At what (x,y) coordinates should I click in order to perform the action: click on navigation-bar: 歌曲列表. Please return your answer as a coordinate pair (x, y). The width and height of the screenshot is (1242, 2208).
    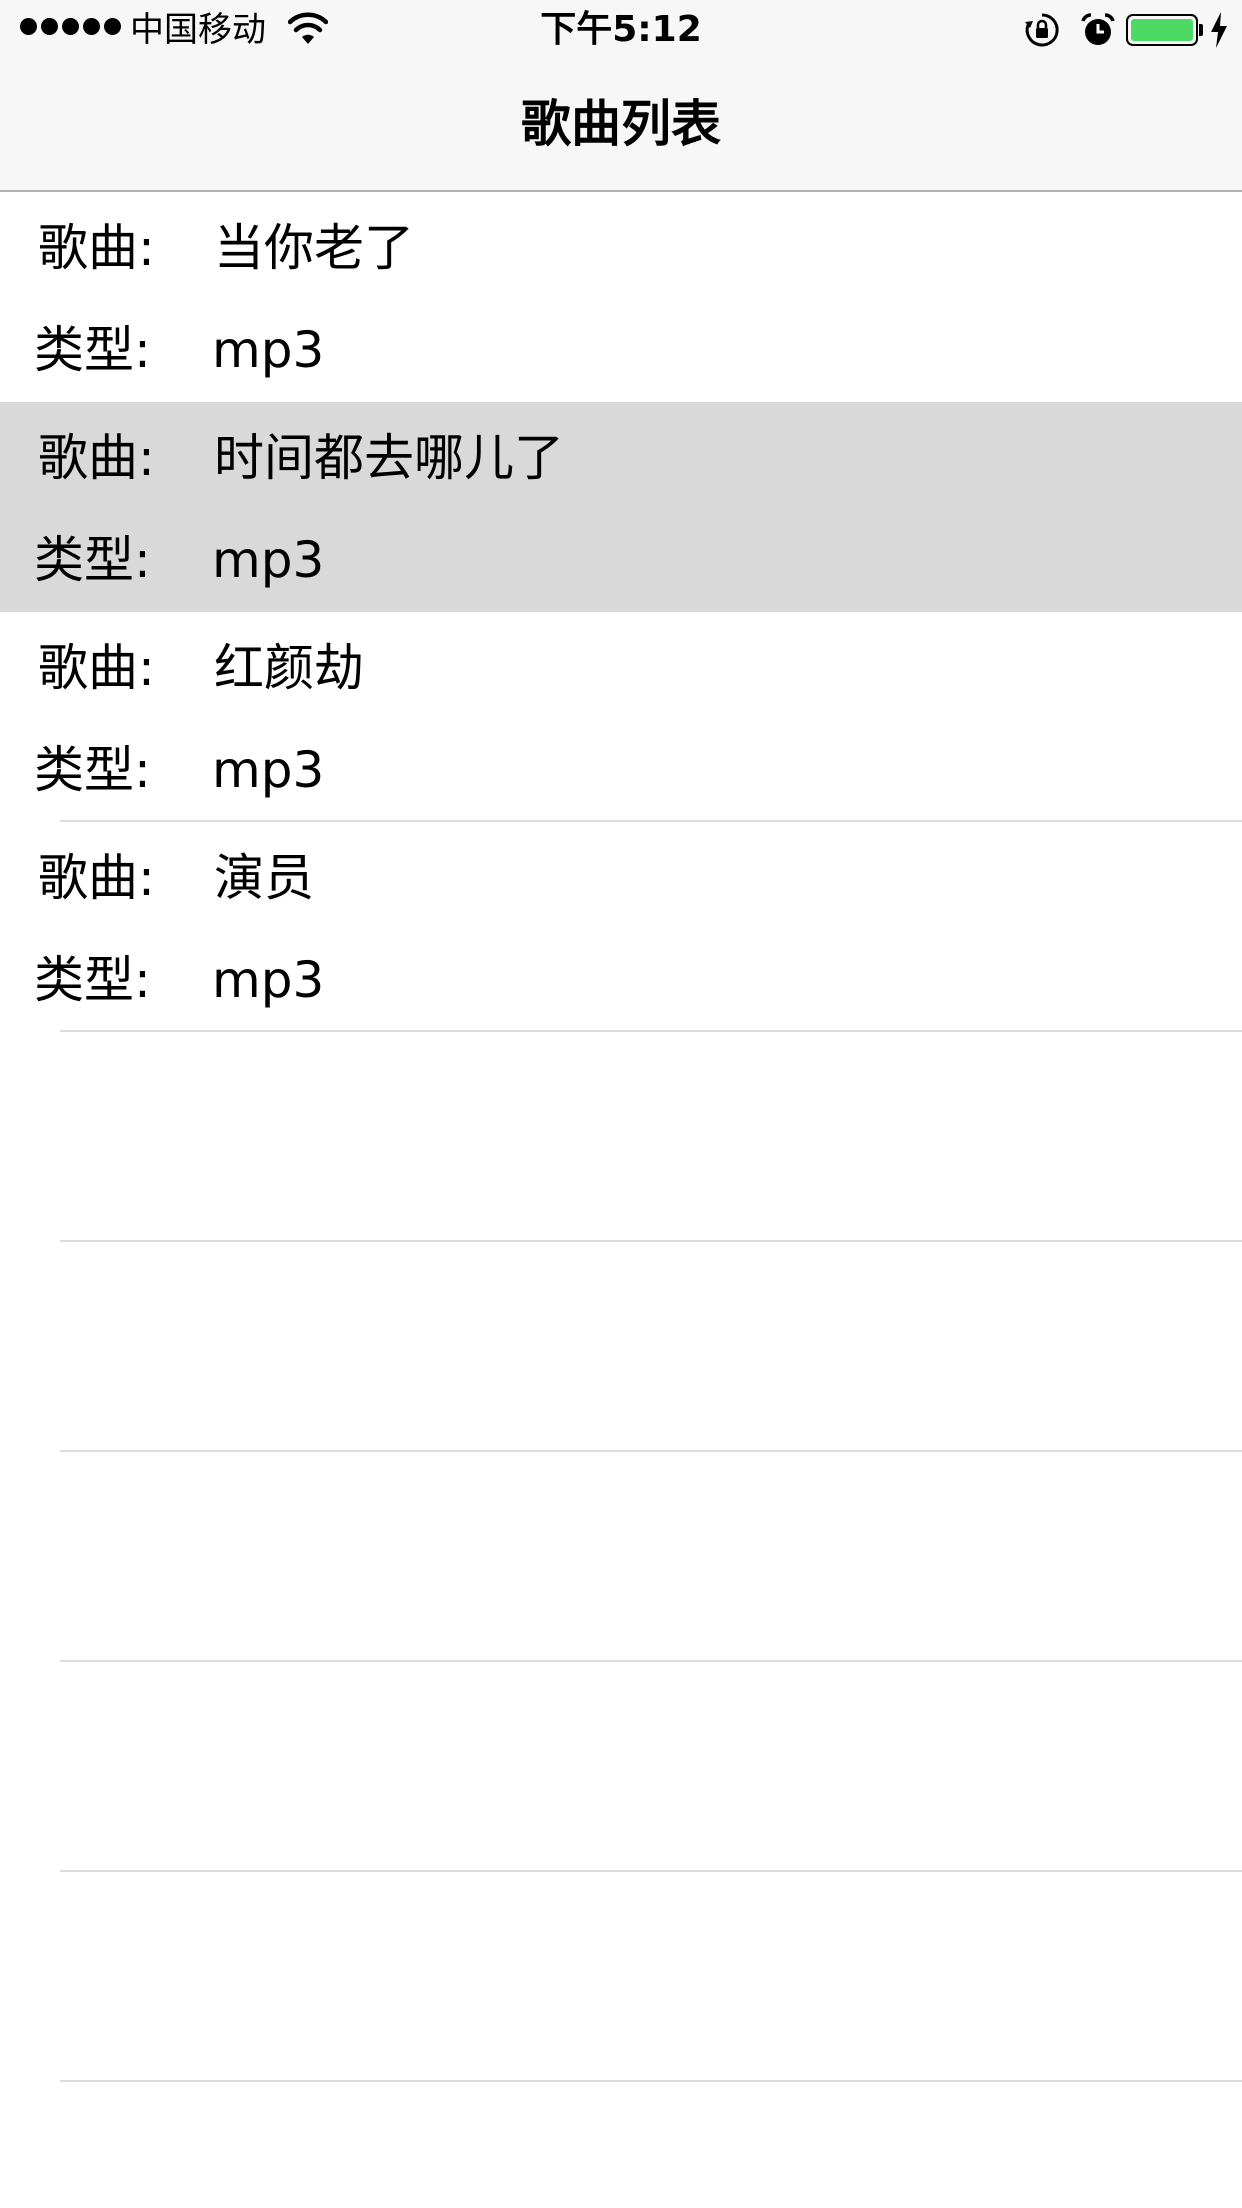
    Looking at the image, I should click on (621, 126).